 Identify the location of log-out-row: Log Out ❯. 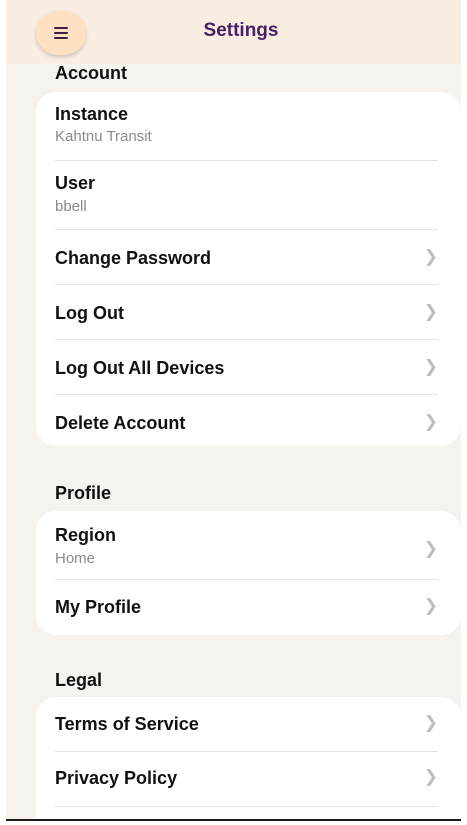
(246, 312).